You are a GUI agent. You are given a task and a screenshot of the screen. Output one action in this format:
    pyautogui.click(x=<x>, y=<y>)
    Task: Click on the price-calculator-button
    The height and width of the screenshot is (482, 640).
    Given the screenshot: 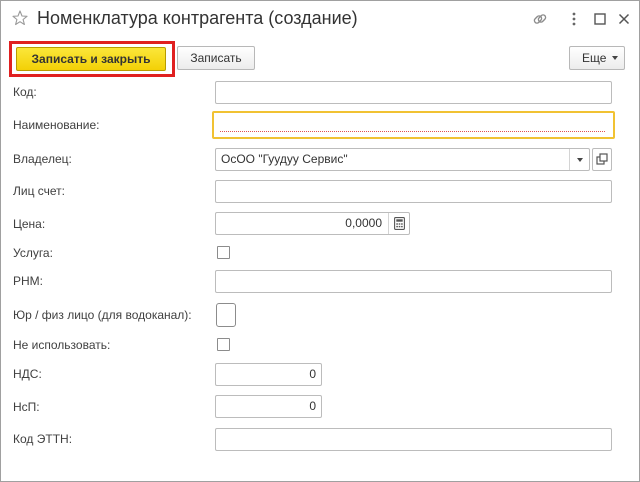 What is the action you would take?
    pyautogui.click(x=398, y=223)
    